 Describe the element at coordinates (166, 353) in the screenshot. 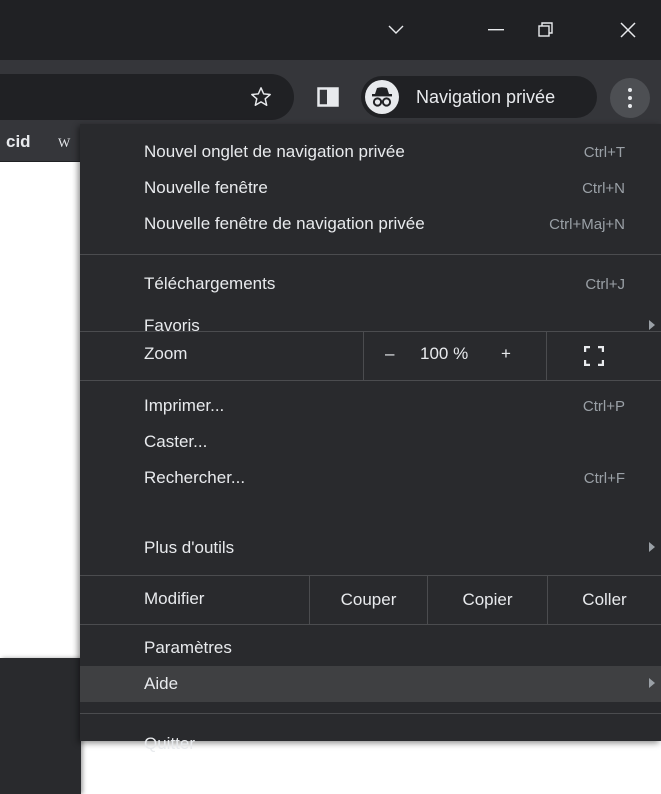

I see `zoom-label: Zoom` at that location.